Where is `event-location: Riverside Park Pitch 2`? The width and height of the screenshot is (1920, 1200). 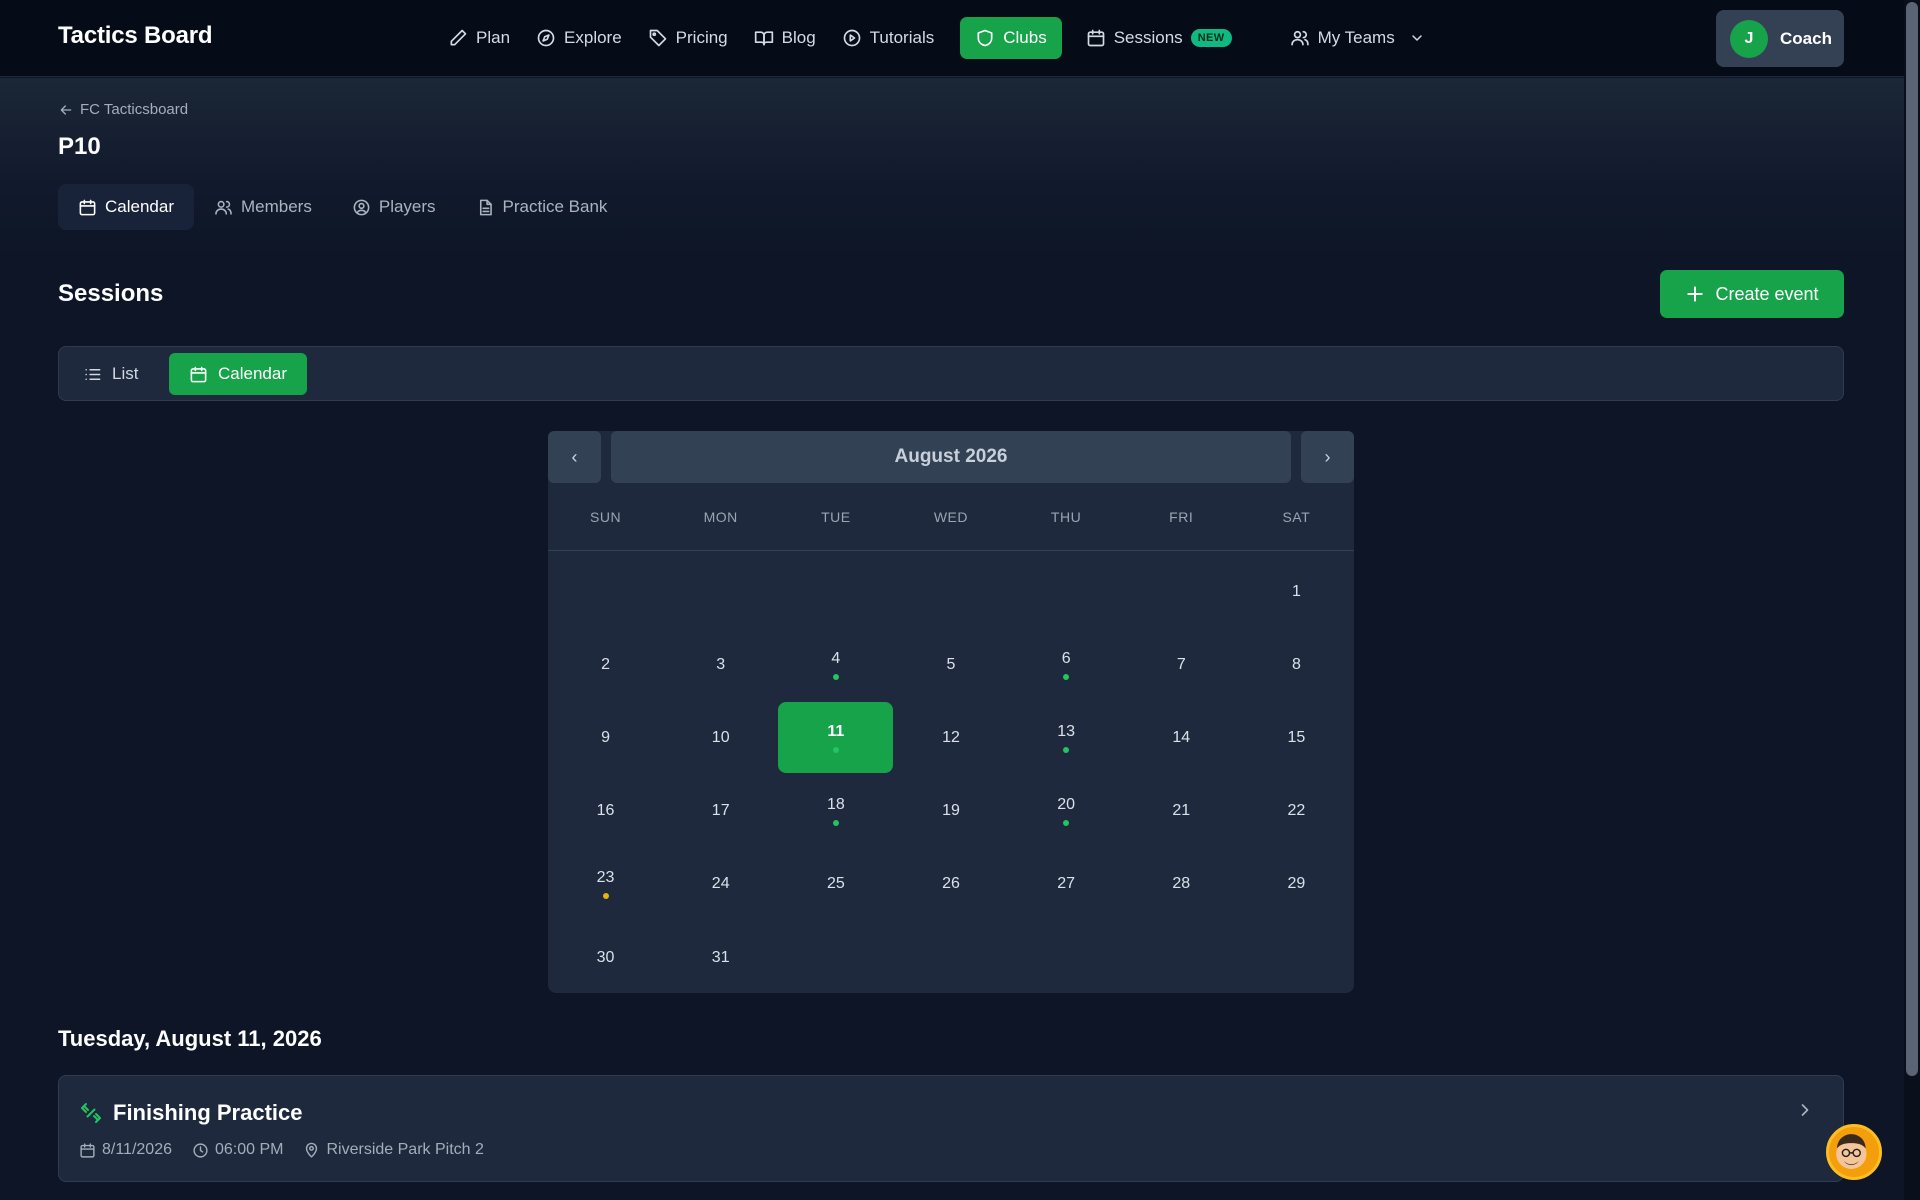
event-location: Riverside Park Pitch 2 is located at coordinates (393, 1150).